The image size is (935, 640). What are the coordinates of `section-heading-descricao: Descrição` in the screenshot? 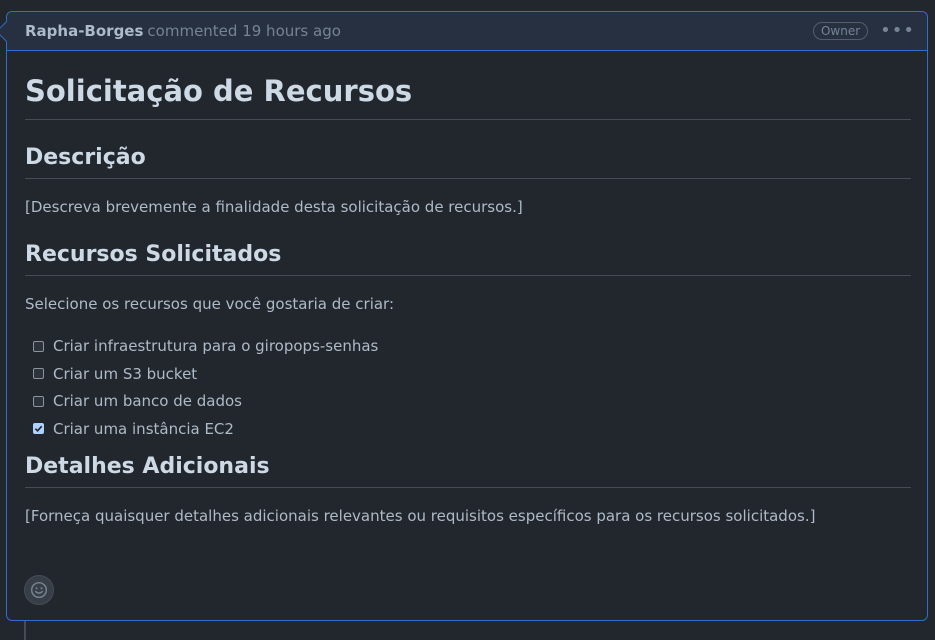 It's located at (468, 161).